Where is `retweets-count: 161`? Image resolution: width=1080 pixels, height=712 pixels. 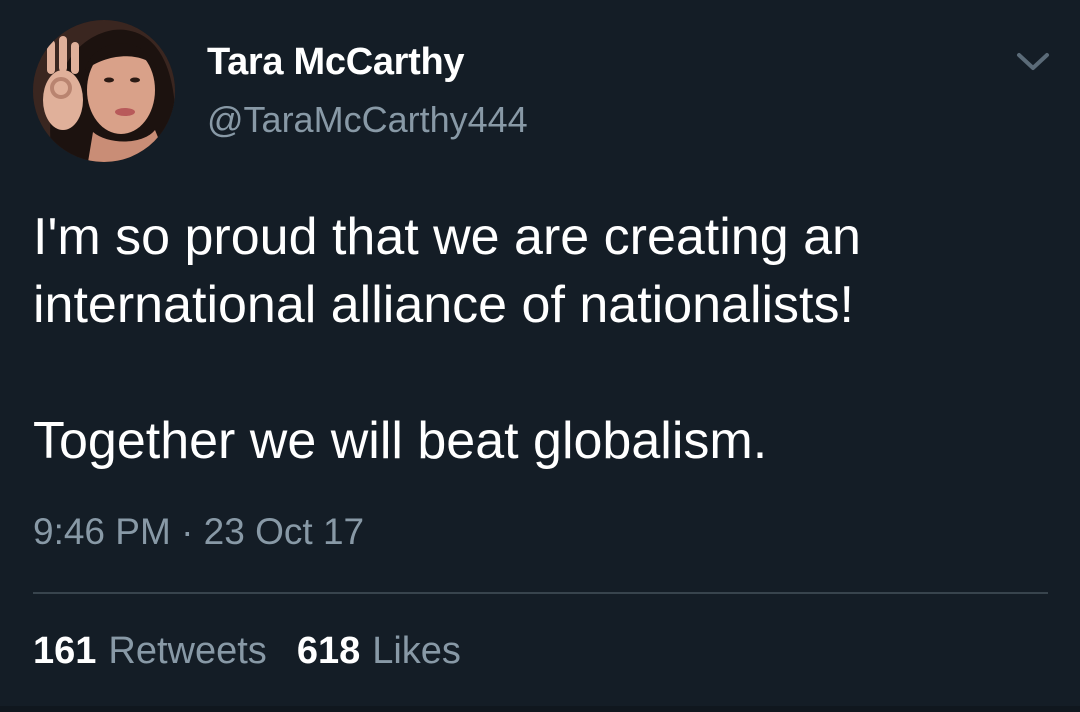
retweets-count: 161 is located at coordinates (65, 651).